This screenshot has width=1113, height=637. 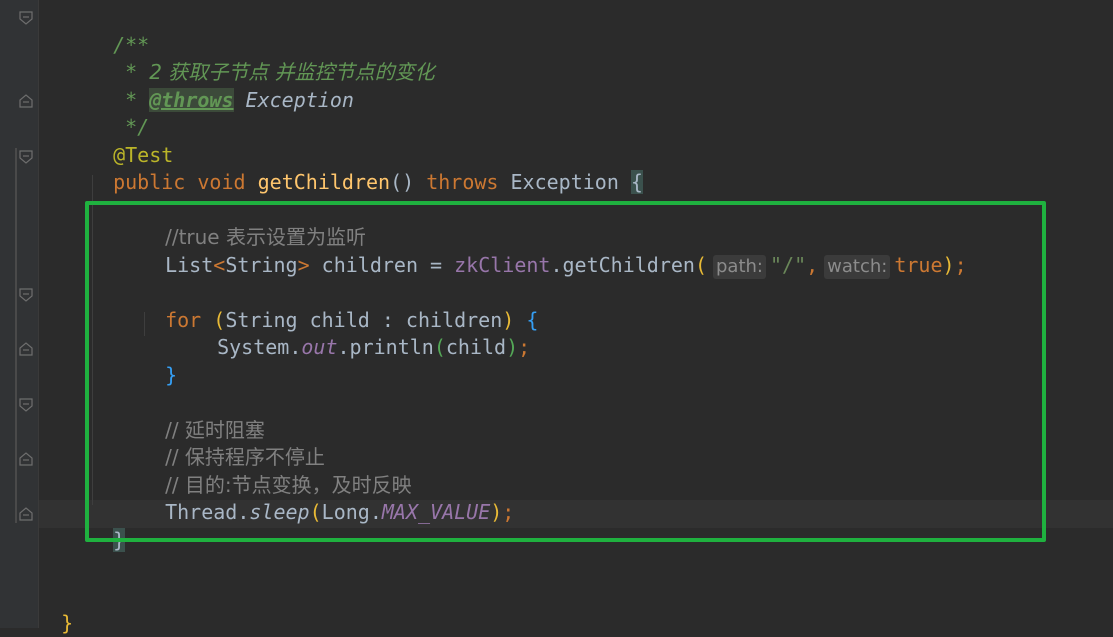 I want to click on method-open-brace: {, so click(x=636, y=182).